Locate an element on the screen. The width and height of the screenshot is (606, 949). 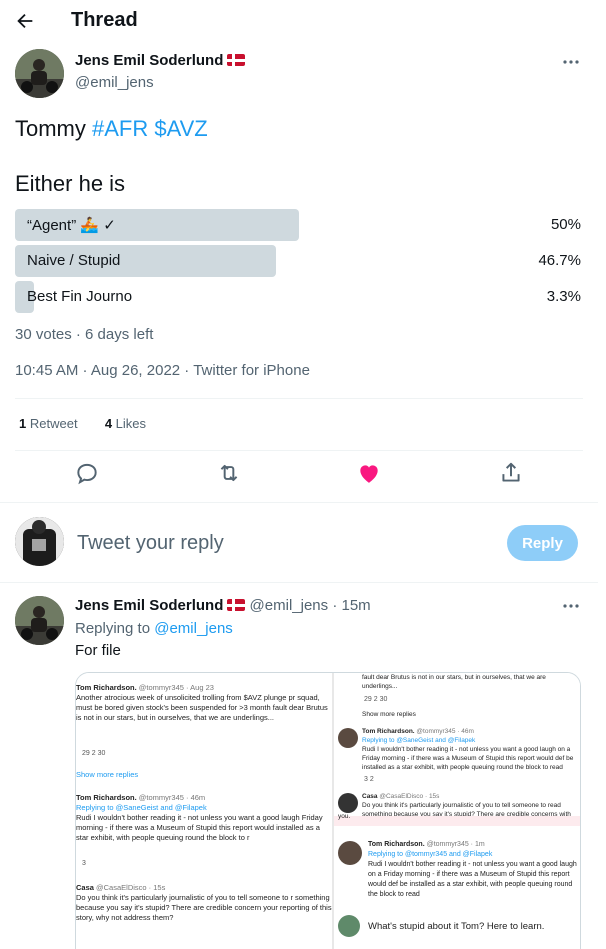
reply-author-avatar is located at coordinates (39, 620).